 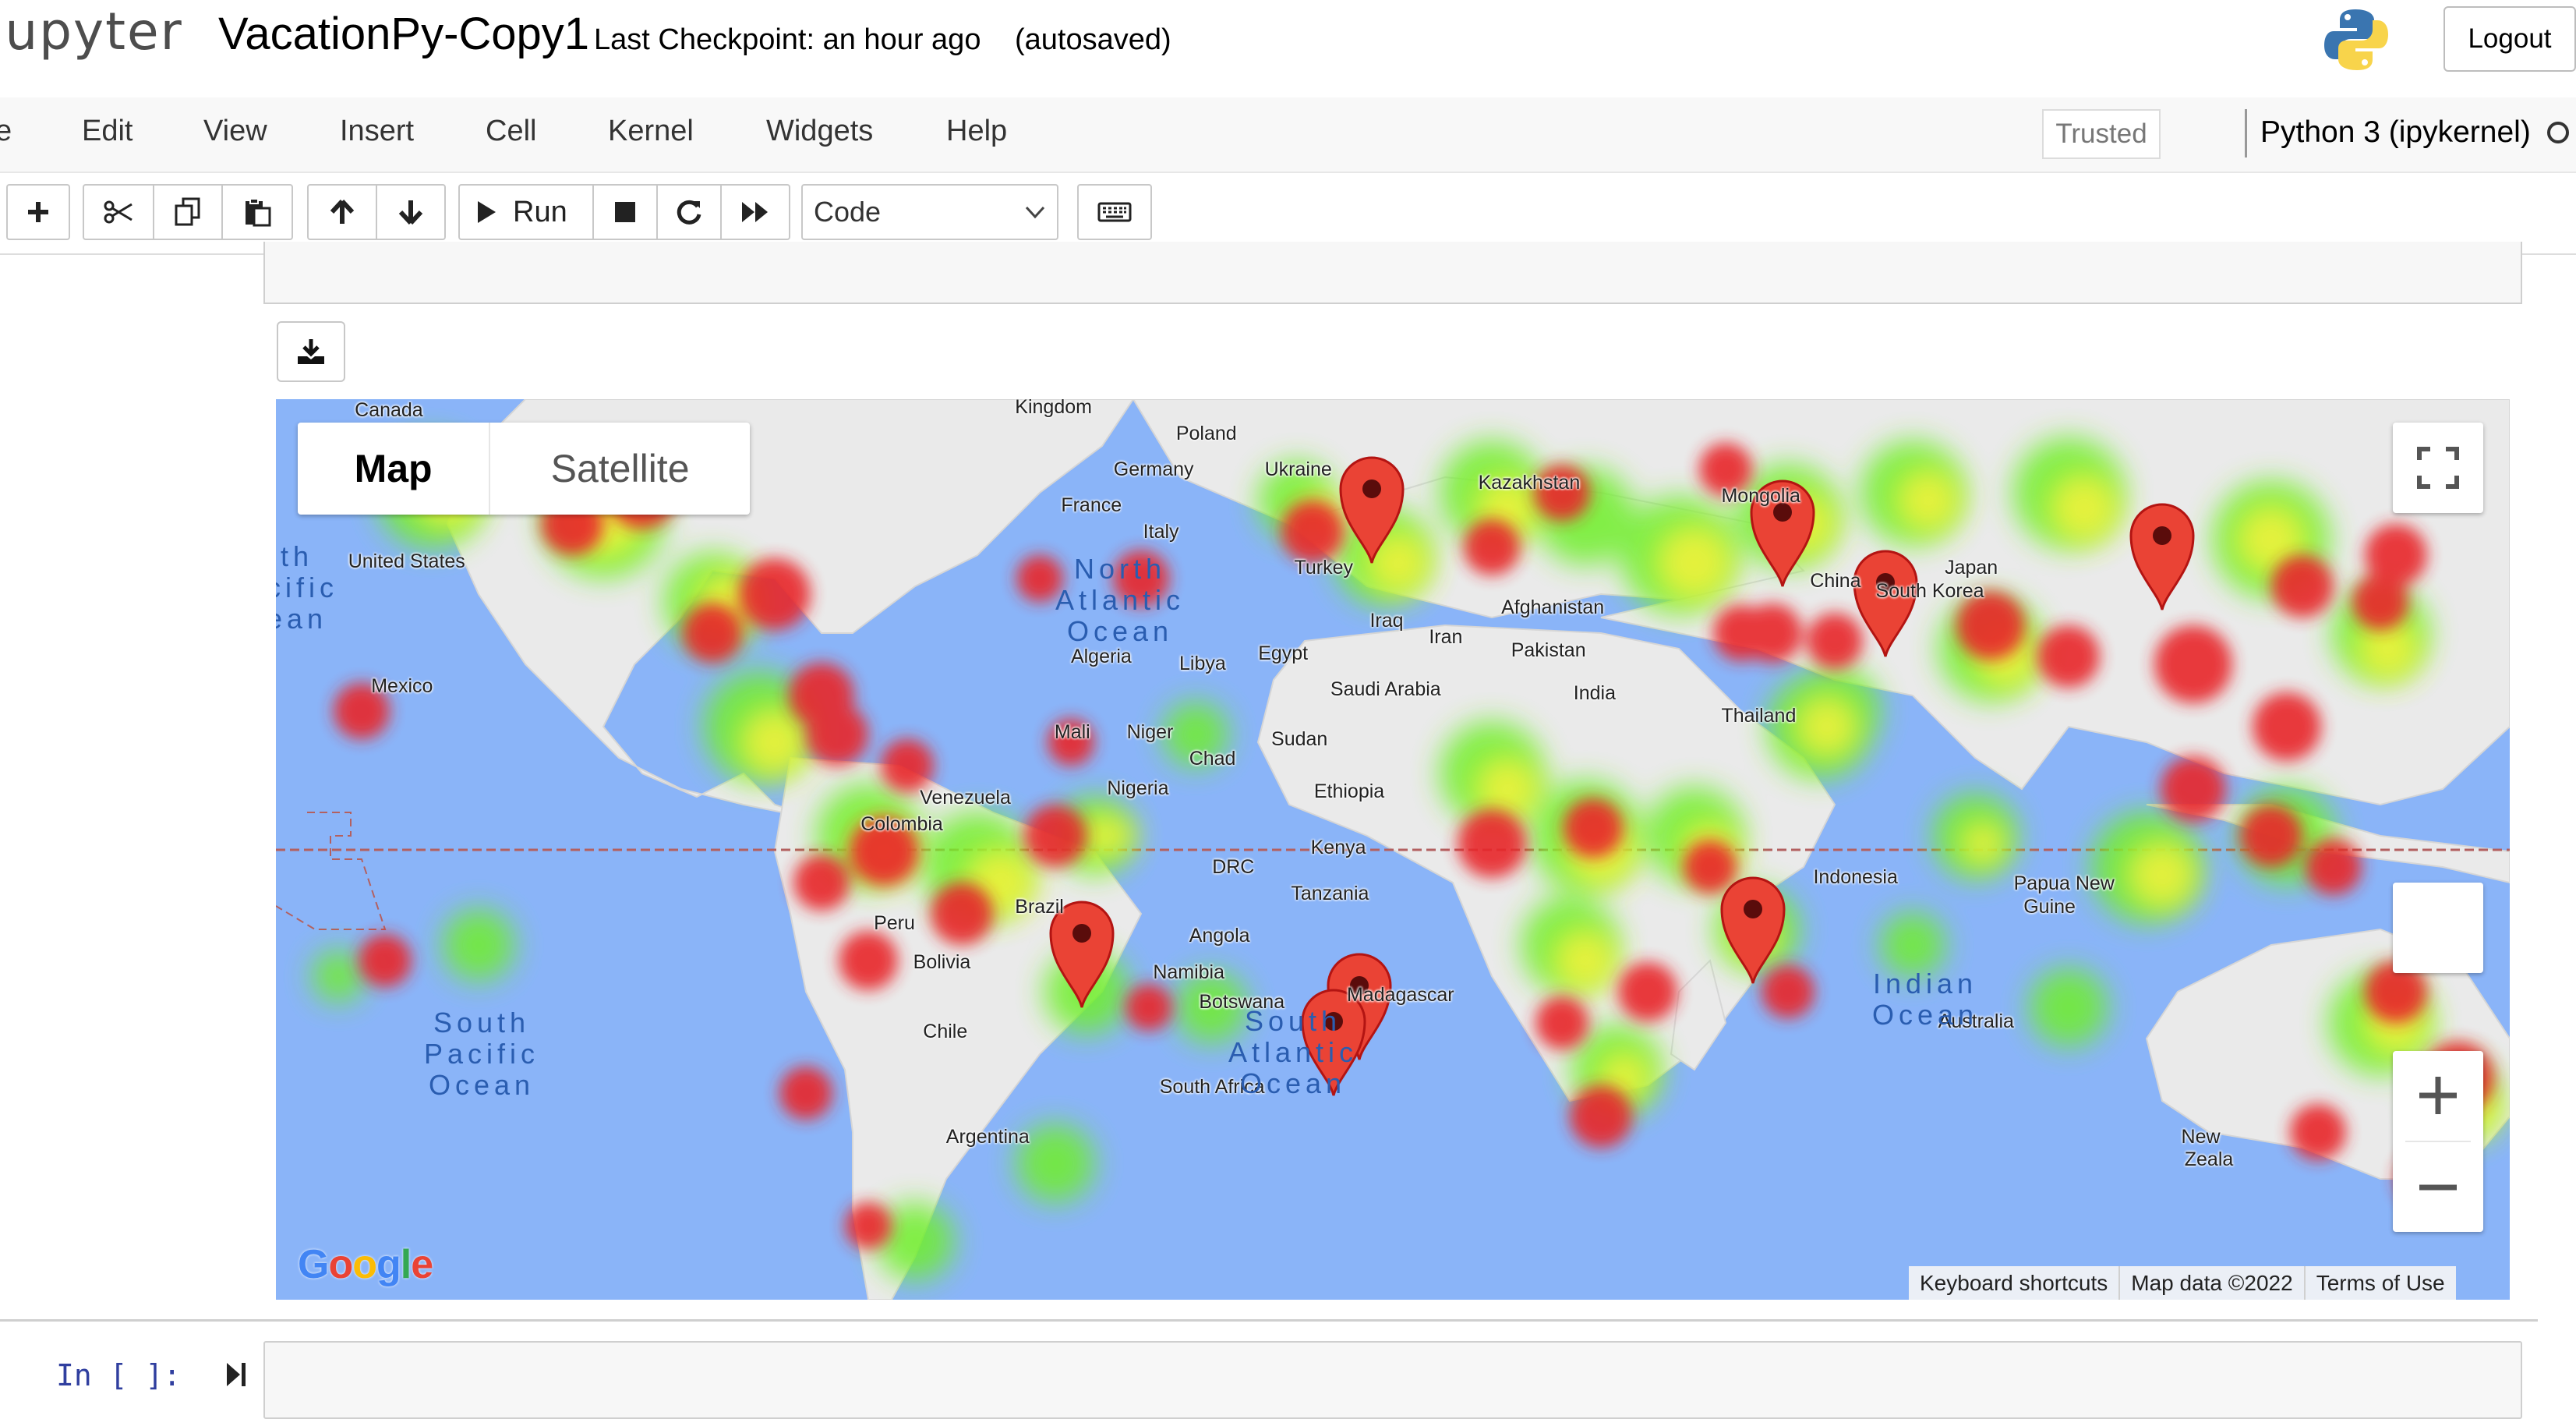 What do you see at coordinates (620, 469) in the screenshot?
I see `map-type-satellite-button: Satellite` at bounding box center [620, 469].